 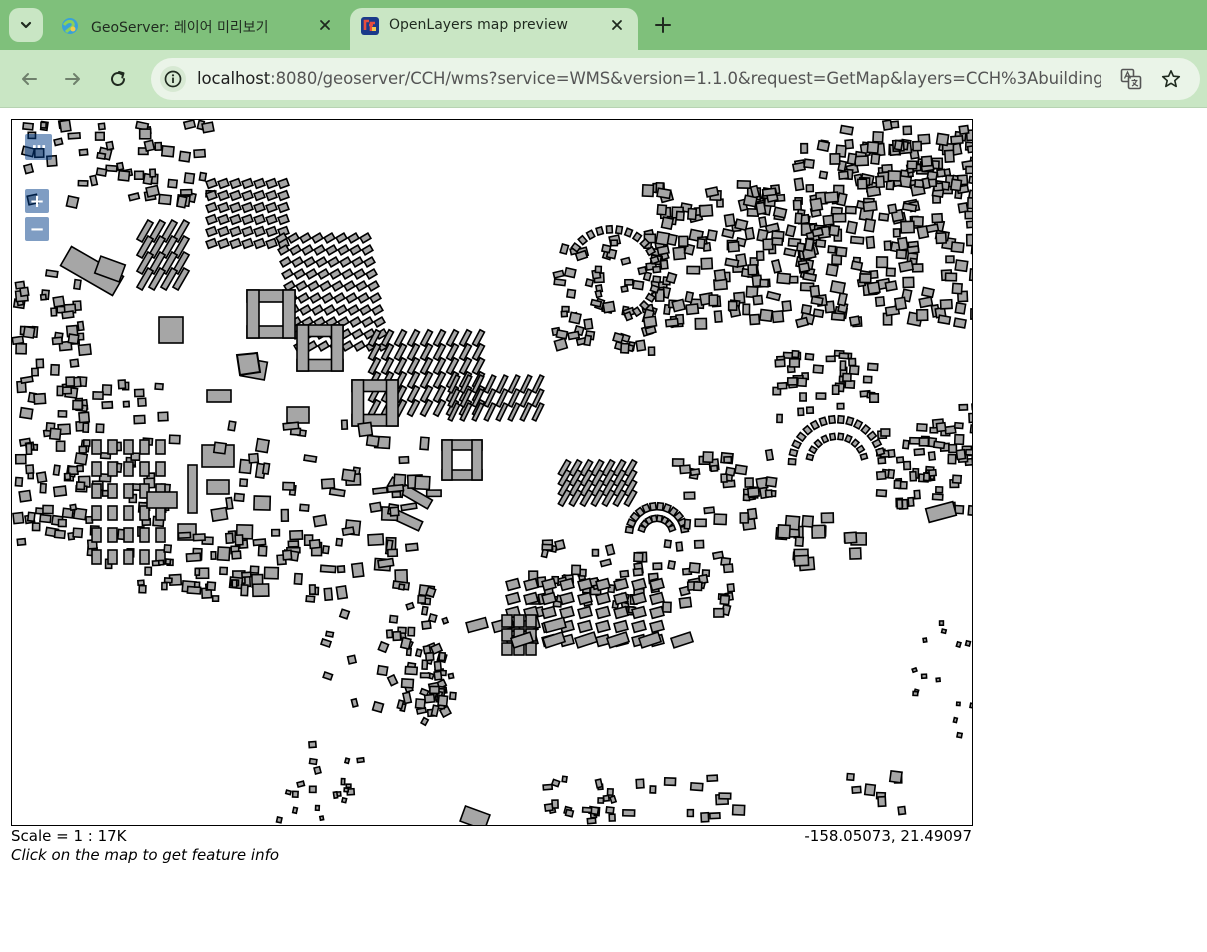 I want to click on translate-button, so click(x=1131, y=79).